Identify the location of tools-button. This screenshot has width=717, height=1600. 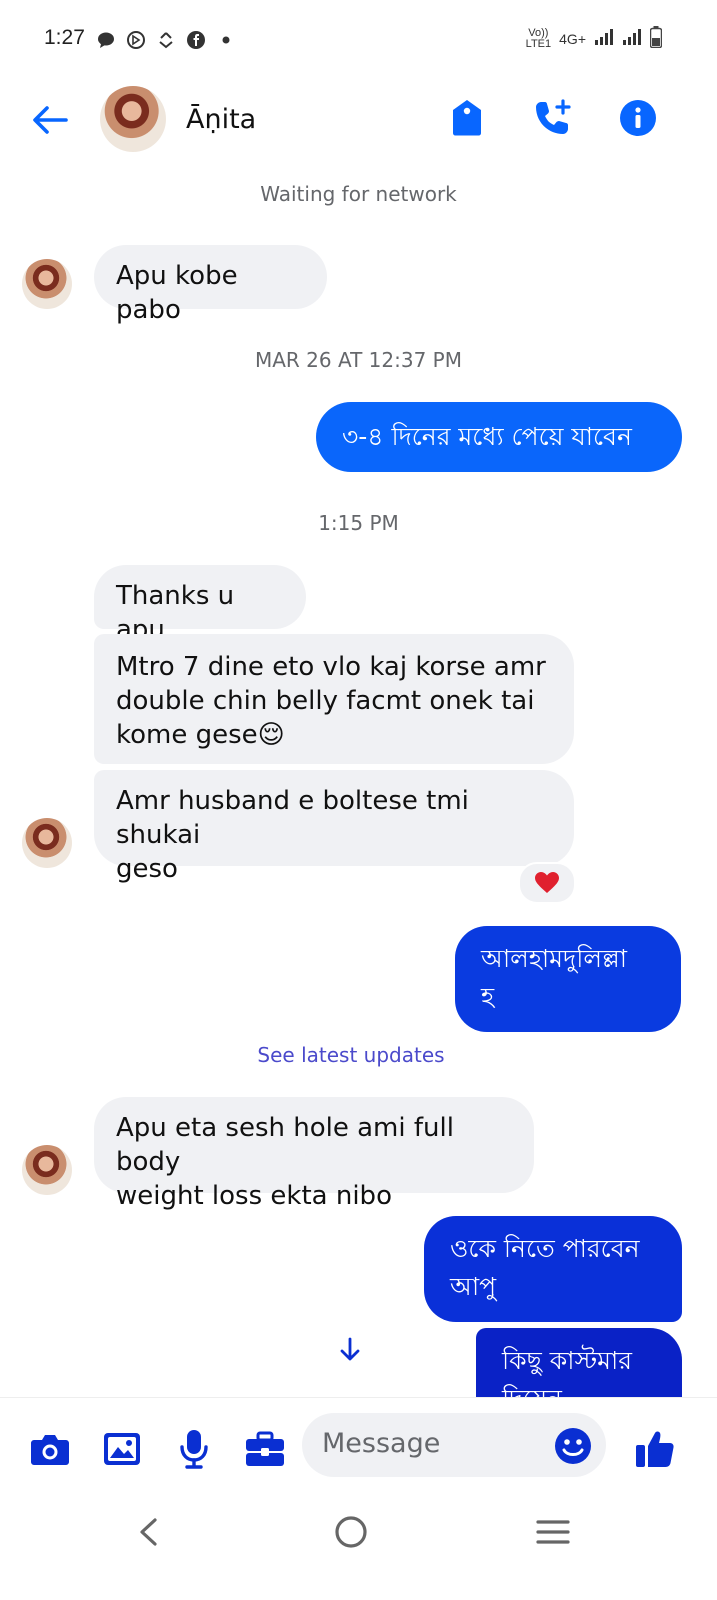
(265, 1449).